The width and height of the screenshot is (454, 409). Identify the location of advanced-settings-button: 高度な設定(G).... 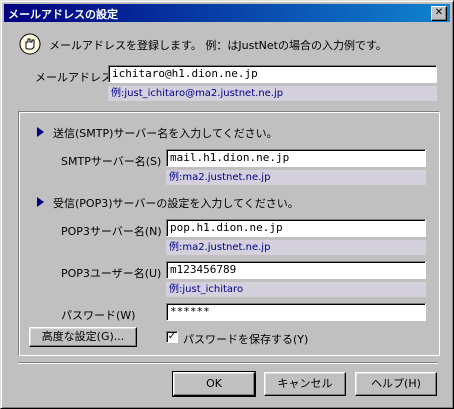
(83, 337).